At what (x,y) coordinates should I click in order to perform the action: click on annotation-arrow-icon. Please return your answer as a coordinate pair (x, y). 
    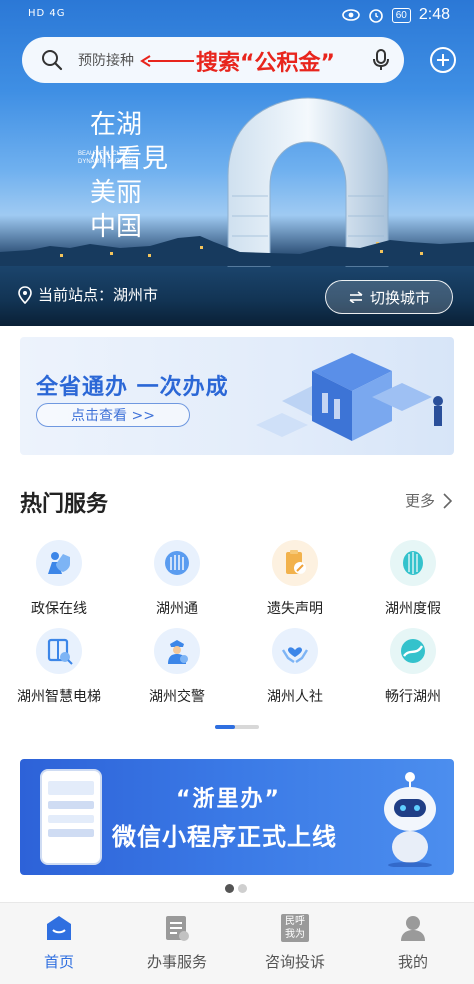
    Looking at the image, I should click on (167, 61).